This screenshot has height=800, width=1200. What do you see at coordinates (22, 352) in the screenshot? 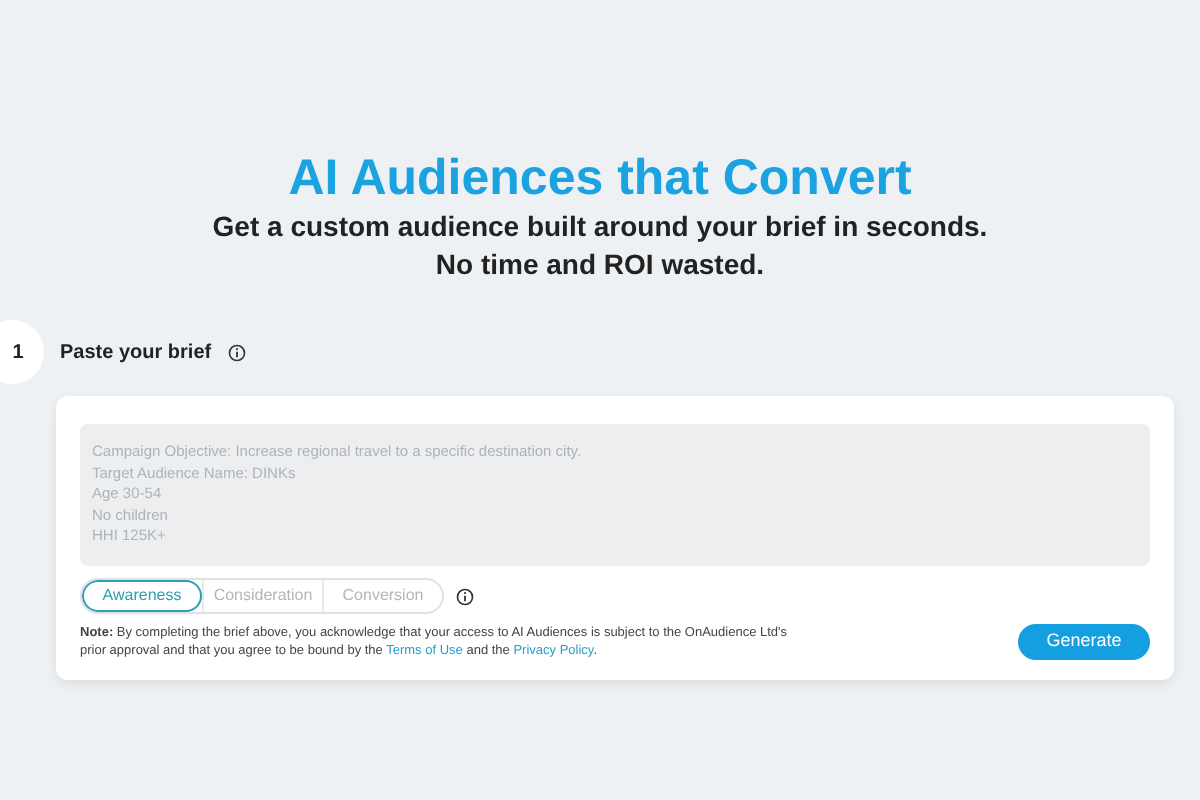
I see `step-number: 1` at bounding box center [22, 352].